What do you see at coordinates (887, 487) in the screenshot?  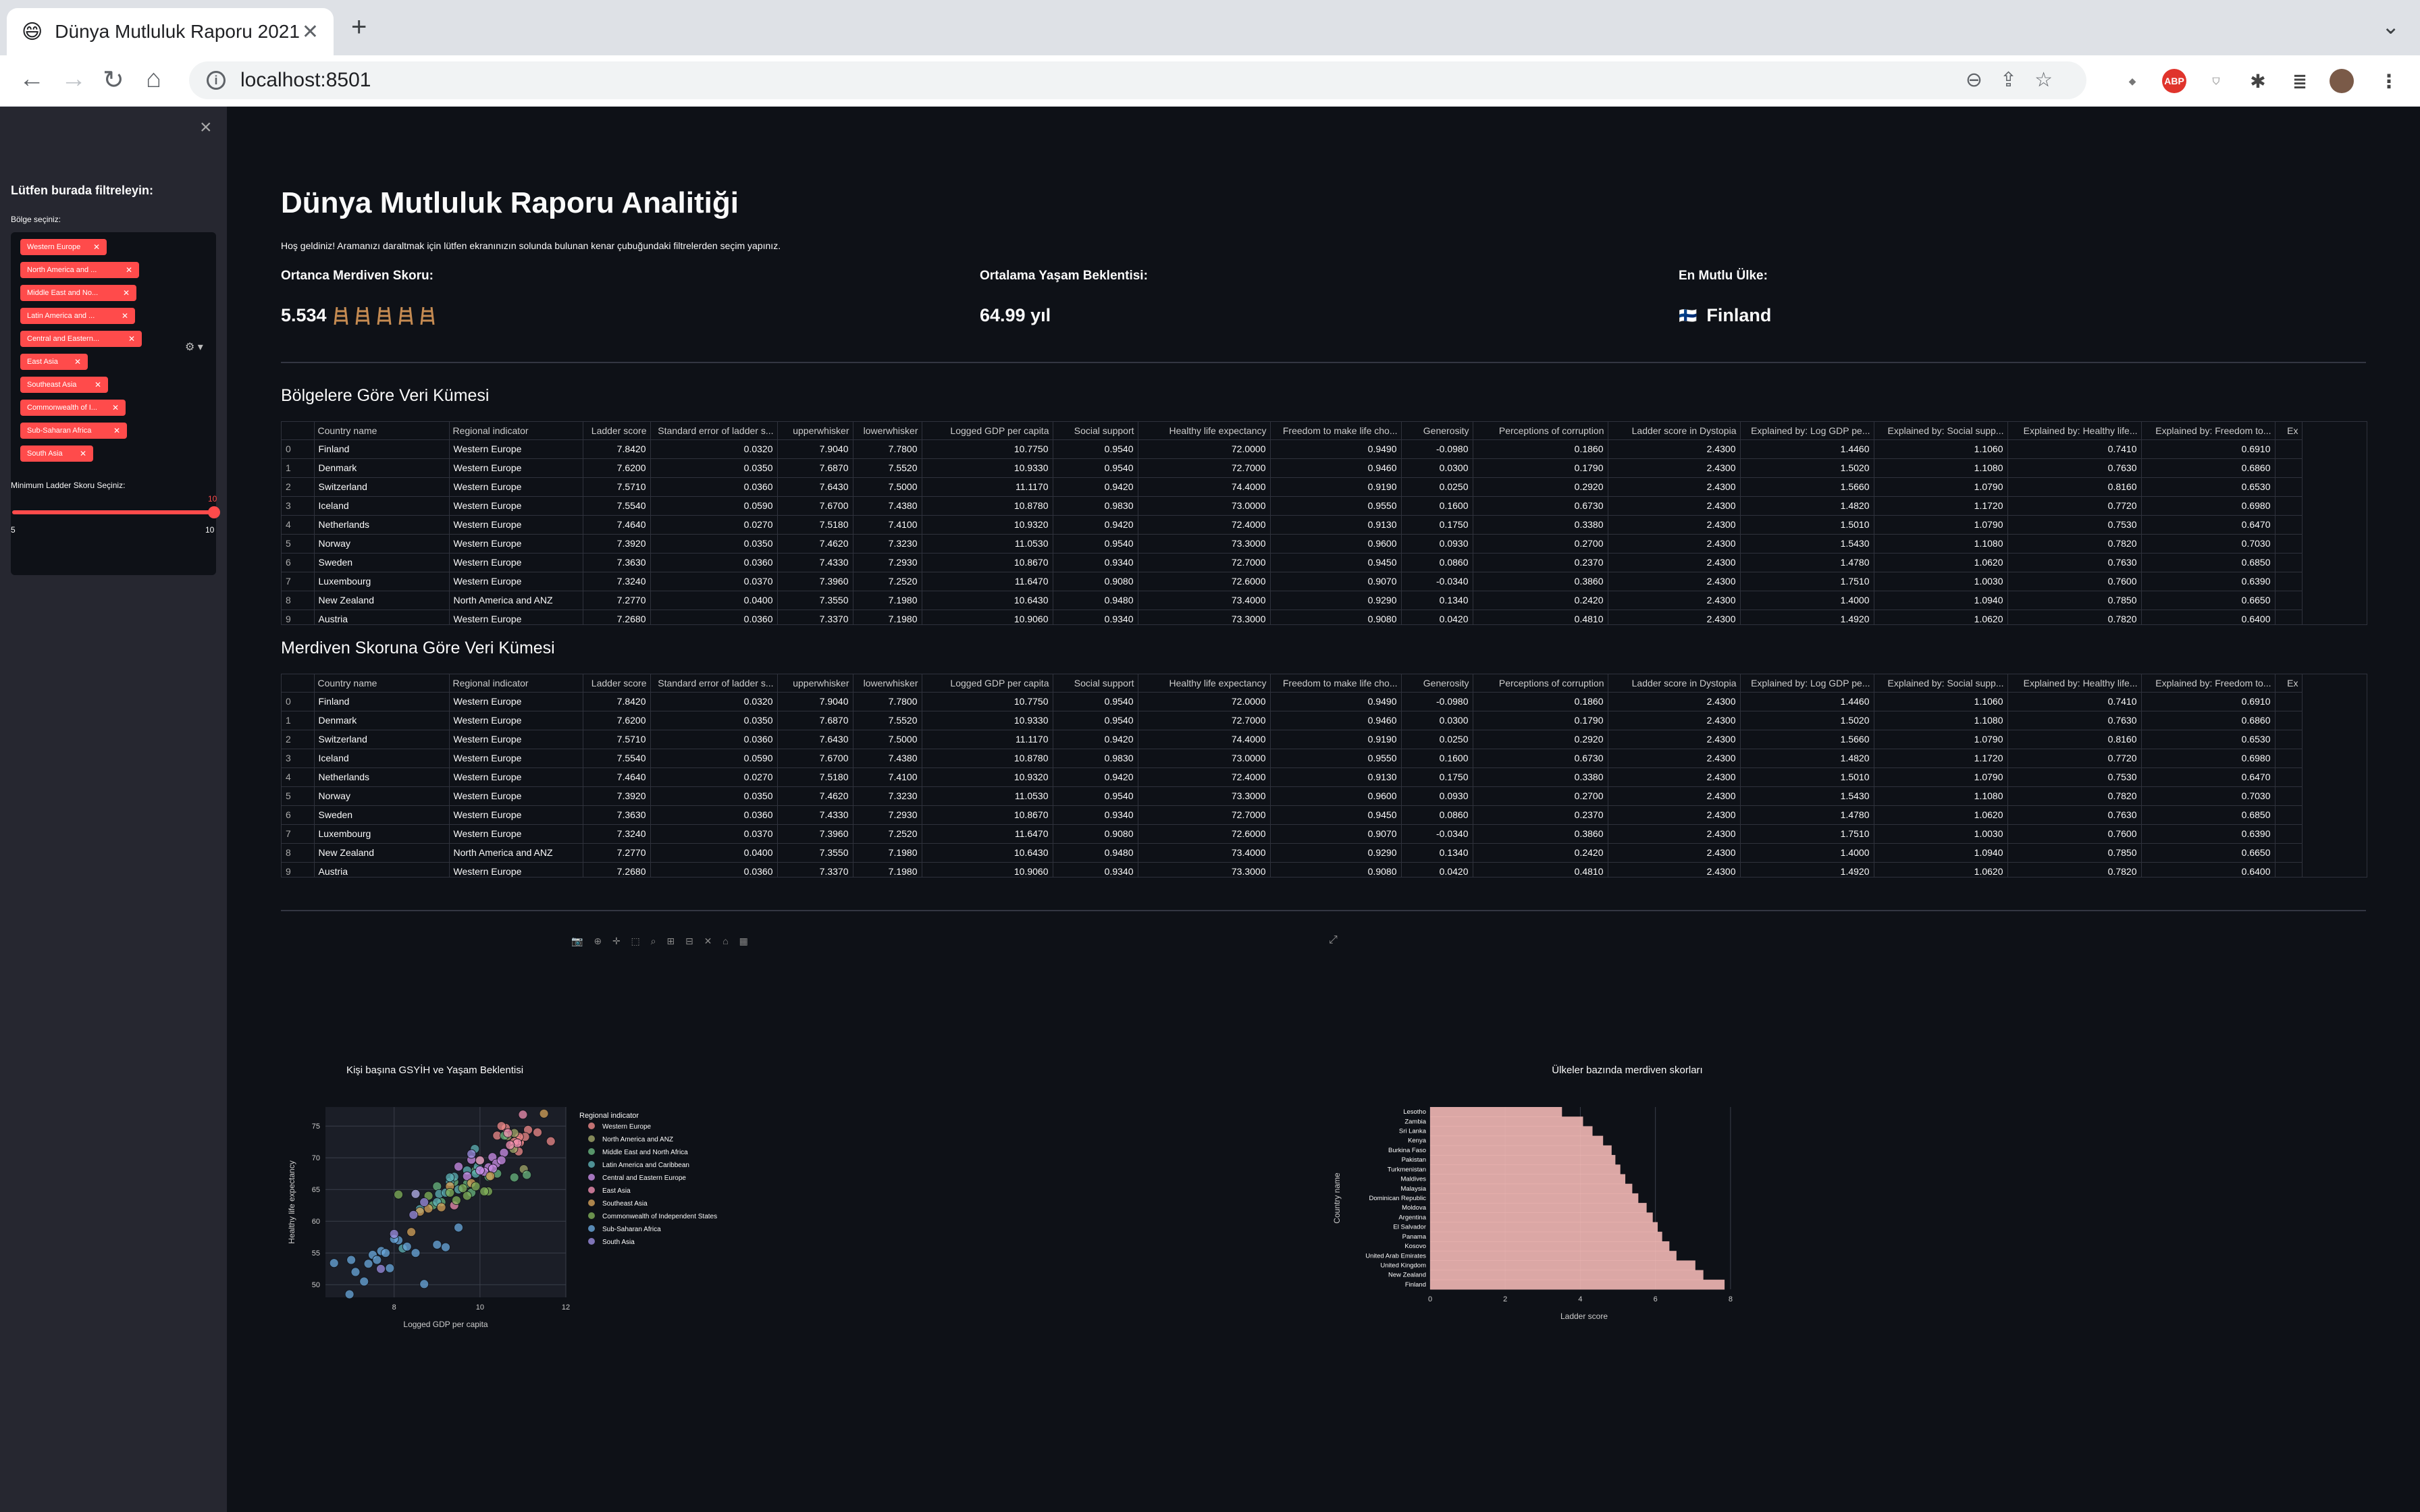 I see `table-cell: 7.5000` at bounding box center [887, 487].